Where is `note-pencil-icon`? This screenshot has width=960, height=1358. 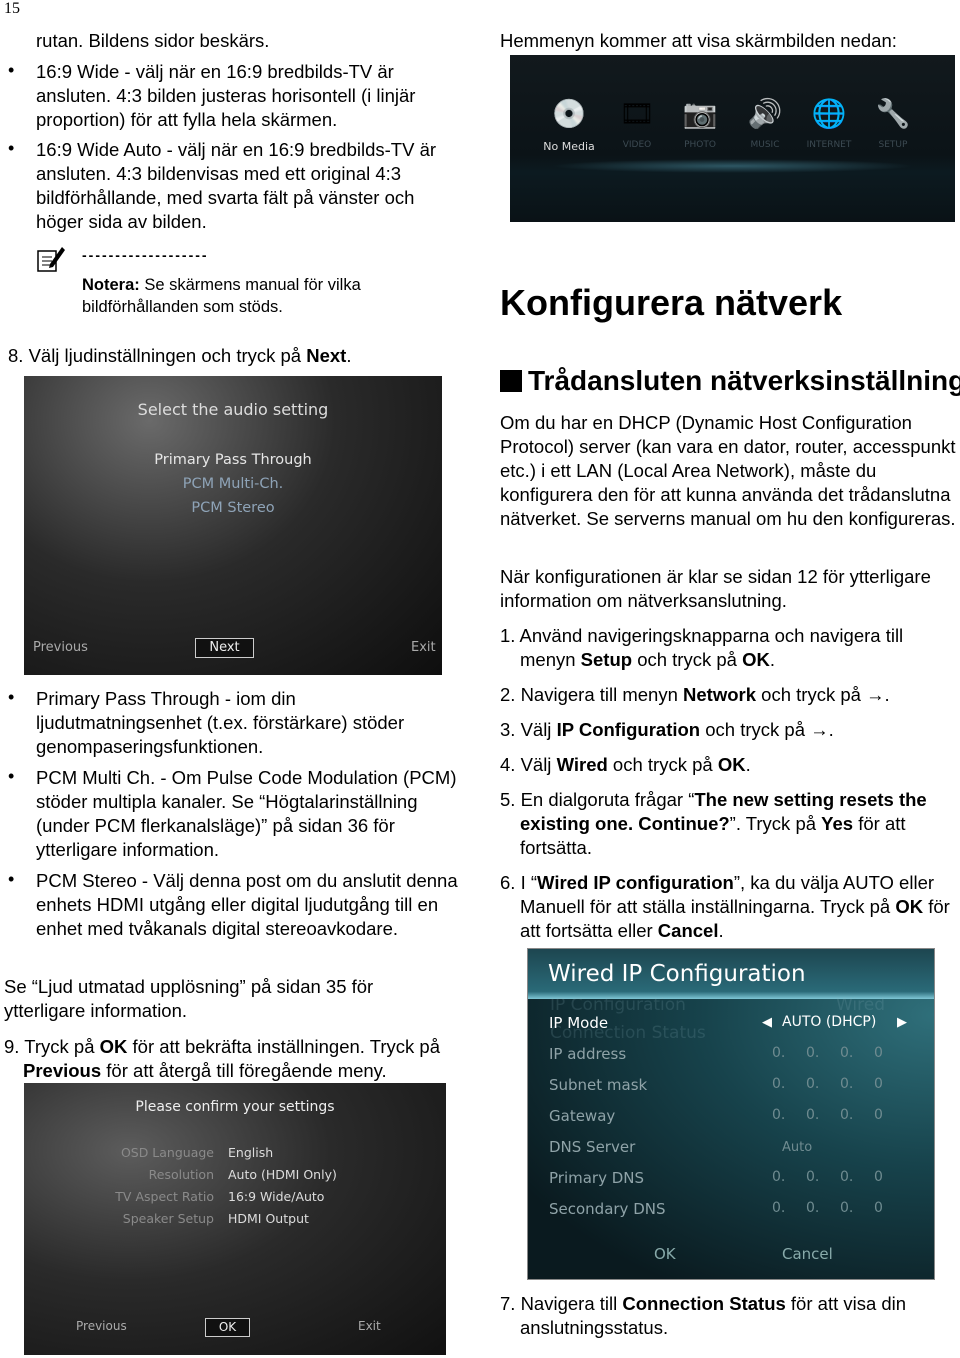
note-pencil-icon is located at coordinates (51, 259).